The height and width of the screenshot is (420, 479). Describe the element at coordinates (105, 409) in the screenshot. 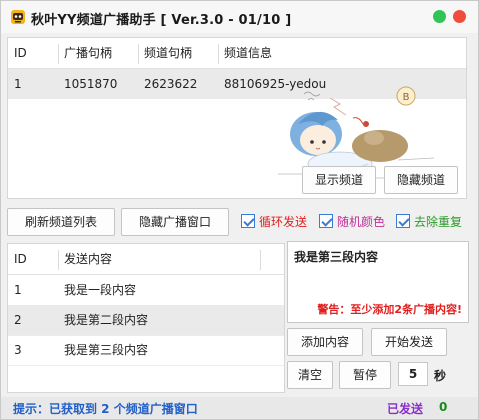

I see `status-message: 提示：已获取到 2 个频道广播窗口` at that location.